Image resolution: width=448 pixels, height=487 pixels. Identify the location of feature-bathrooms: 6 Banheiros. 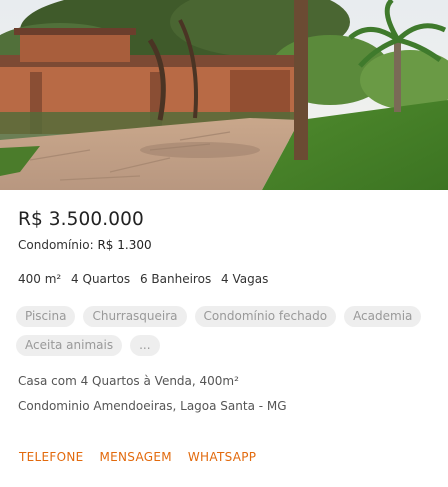
(175, 279).